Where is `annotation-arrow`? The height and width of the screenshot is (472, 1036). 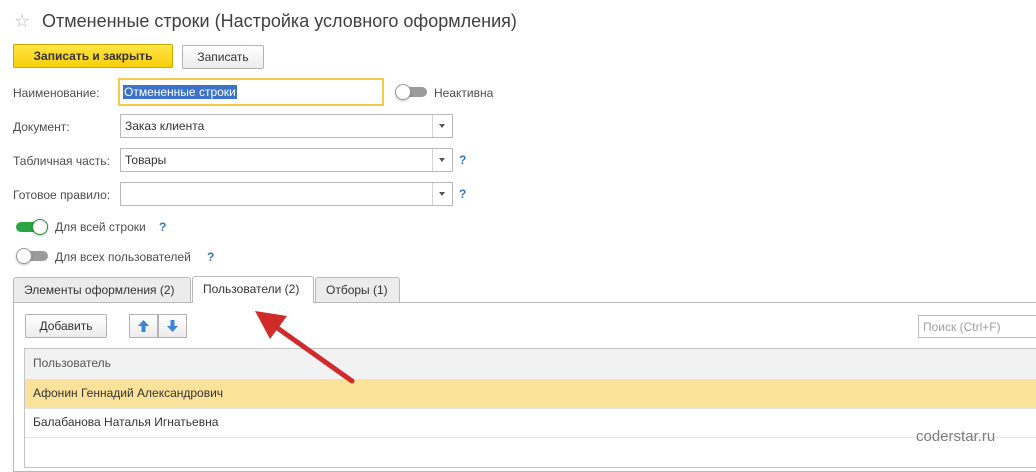
annotation-arrow is located at coordinates (305, 347).